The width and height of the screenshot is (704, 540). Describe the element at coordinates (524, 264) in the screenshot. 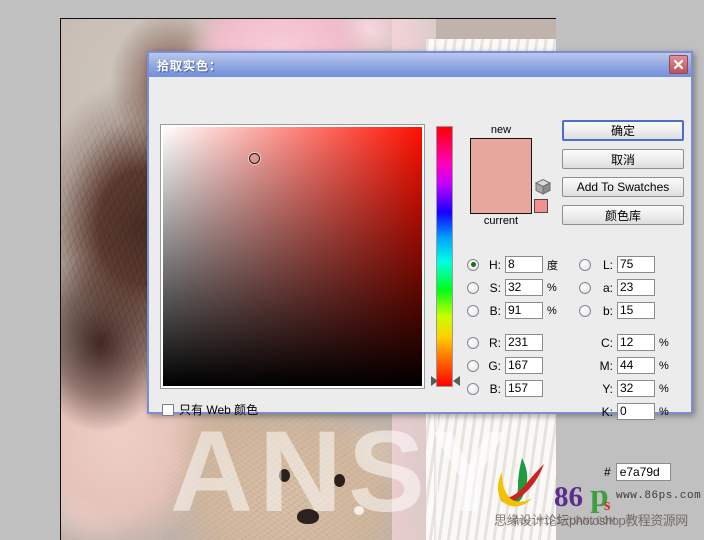

I see `hue-input: 8` at that location.